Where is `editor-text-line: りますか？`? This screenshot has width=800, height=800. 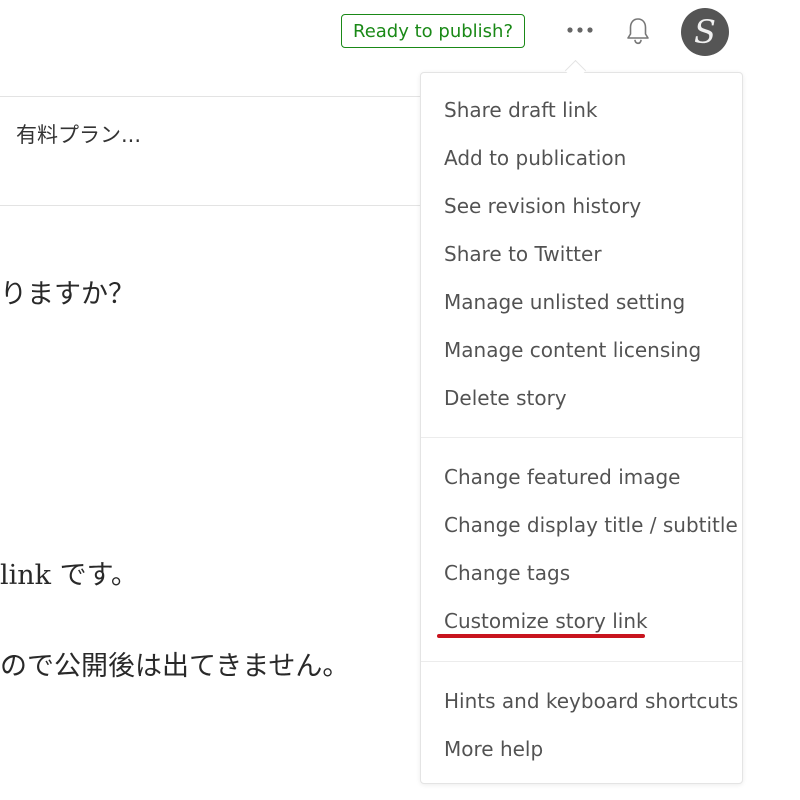 editor-text-line: りますか？ is located at coordinates (67, 294).